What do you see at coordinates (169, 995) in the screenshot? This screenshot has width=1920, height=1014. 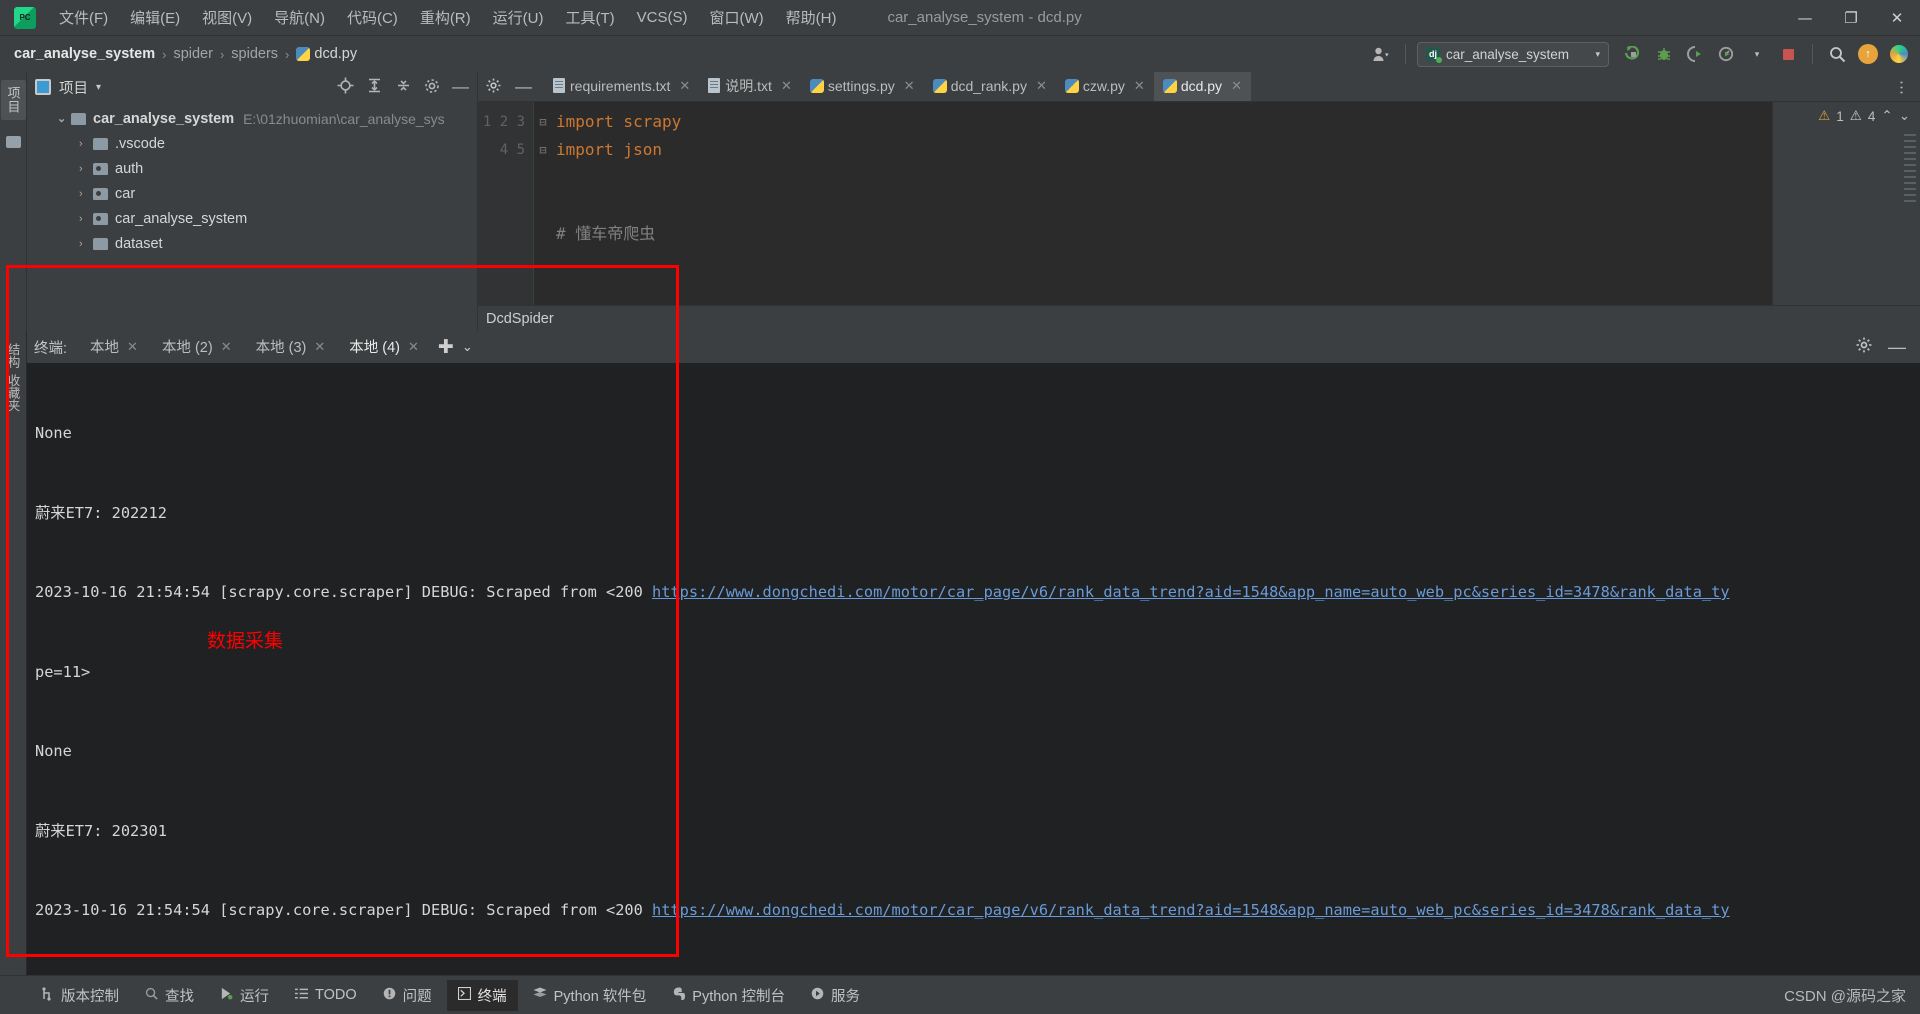 I see `statusbar-find: 查找` at bounding box center [169, 995].